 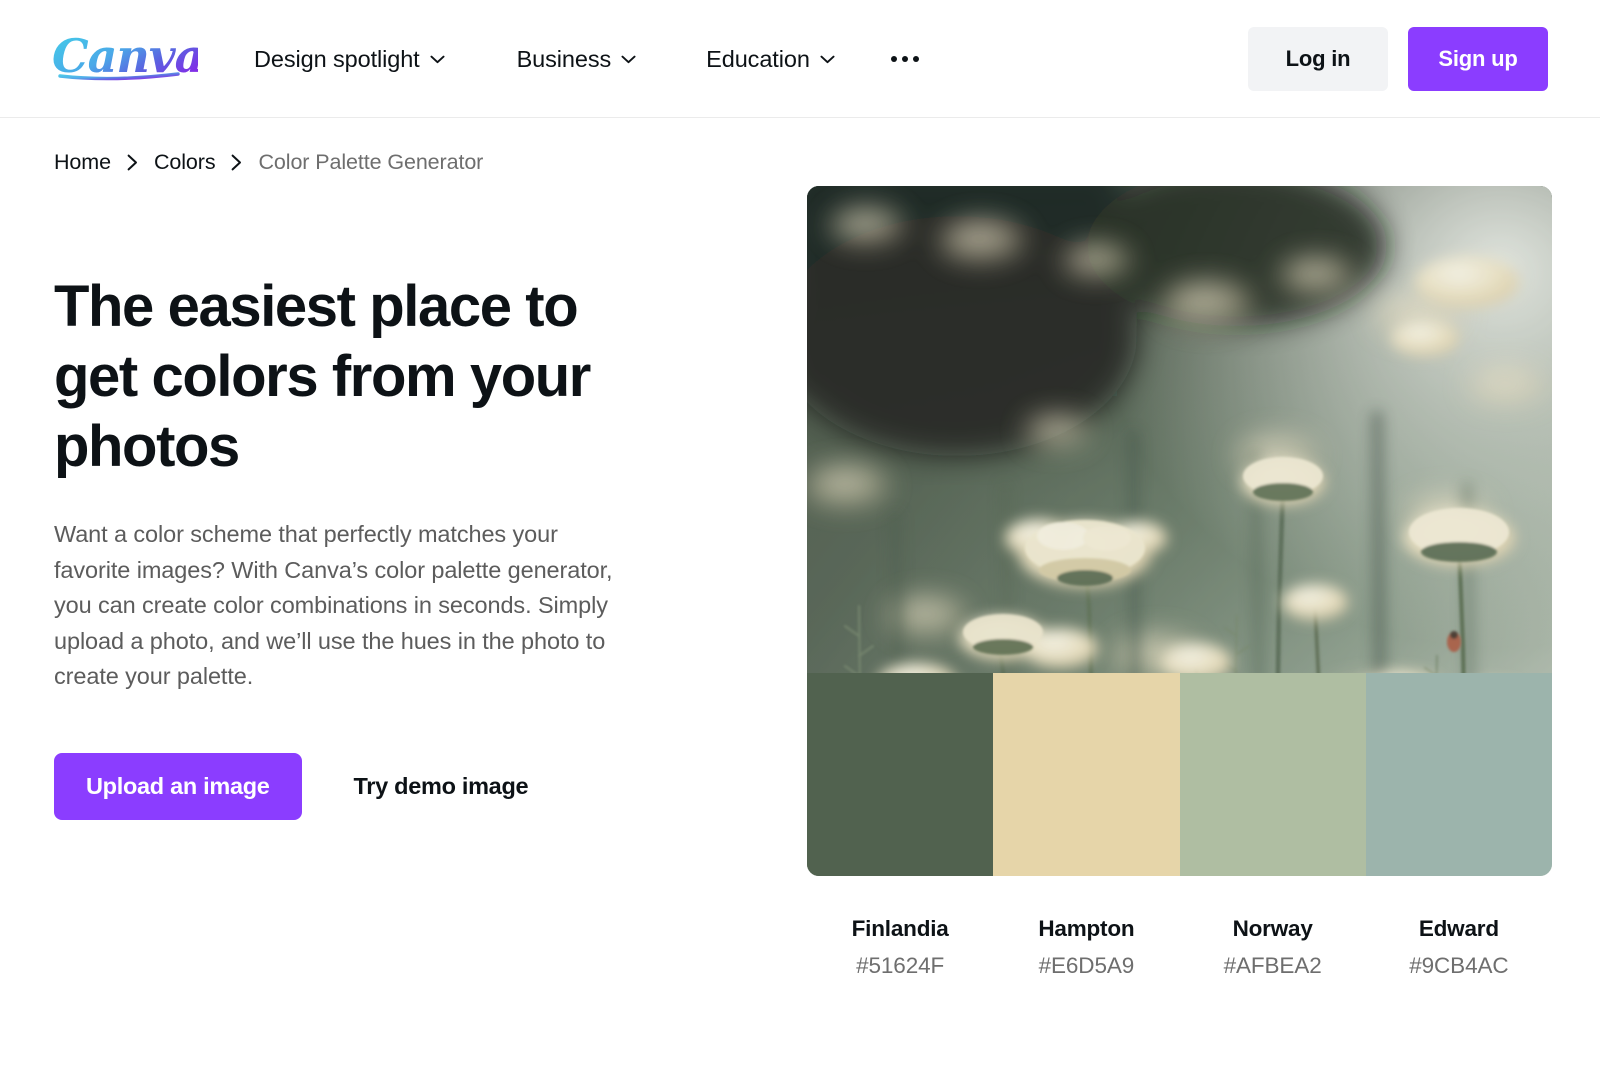 I want to click on upload-an-image-button: Upload an image, so click(x=178, y=786).